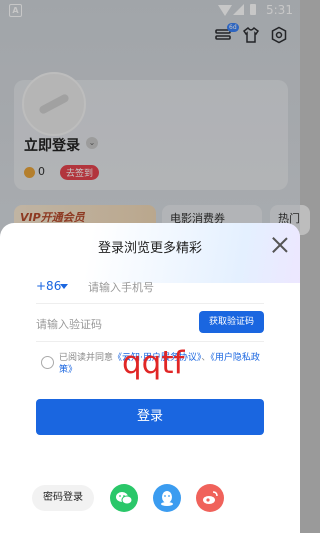 The image size is (320, 533). What do you see at coordinates (167, 498) in the screenshot?
I see `qq-icon` at bounding box center [167, 498].